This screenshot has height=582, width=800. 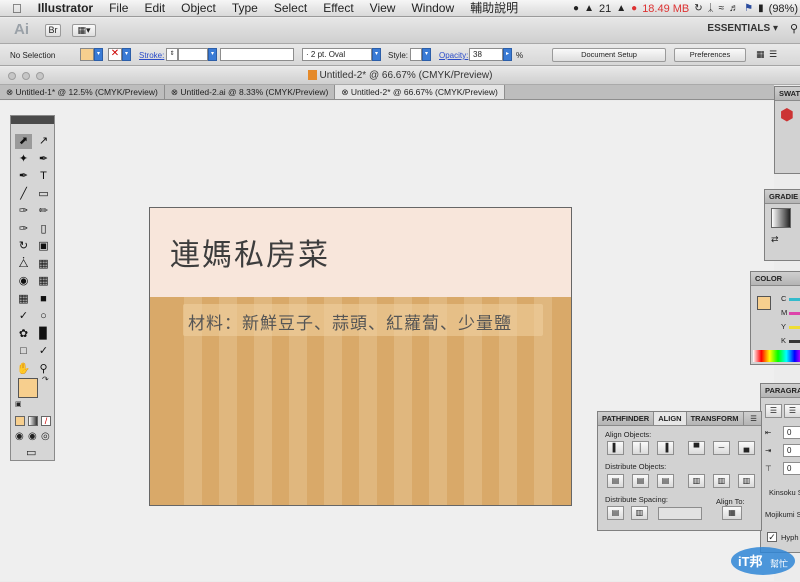 What do you see at coordinates (722, 8) in the screenshot?
I see `wifi-icon: ≈` at bounding box center [722, 8].